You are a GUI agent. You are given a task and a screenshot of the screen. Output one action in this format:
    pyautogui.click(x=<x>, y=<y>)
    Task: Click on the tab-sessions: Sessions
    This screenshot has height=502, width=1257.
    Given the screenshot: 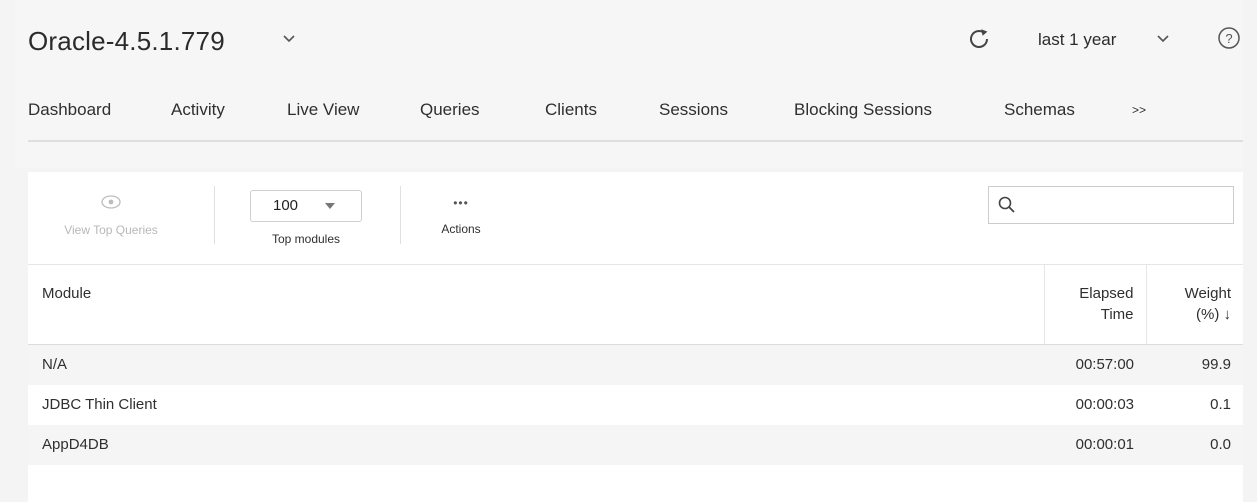 What is the action you would take?
    pyautogui.click(x=726, y=110)
    